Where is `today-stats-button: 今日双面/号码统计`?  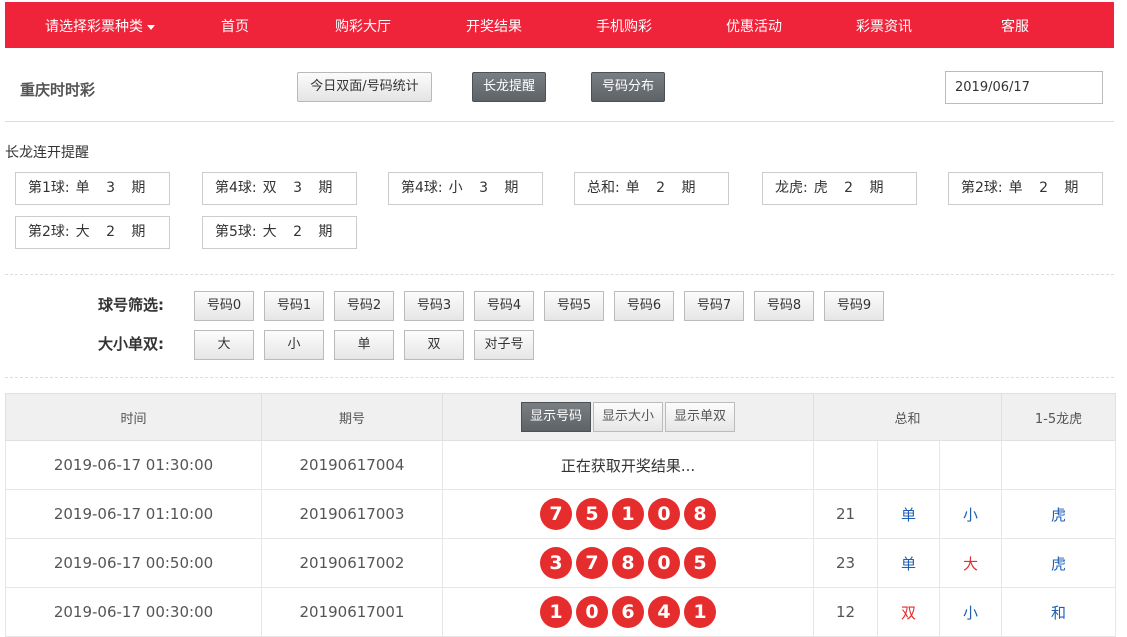 today-stats-button: 今日双面/号码统计 is located at coordinates (364, 87).